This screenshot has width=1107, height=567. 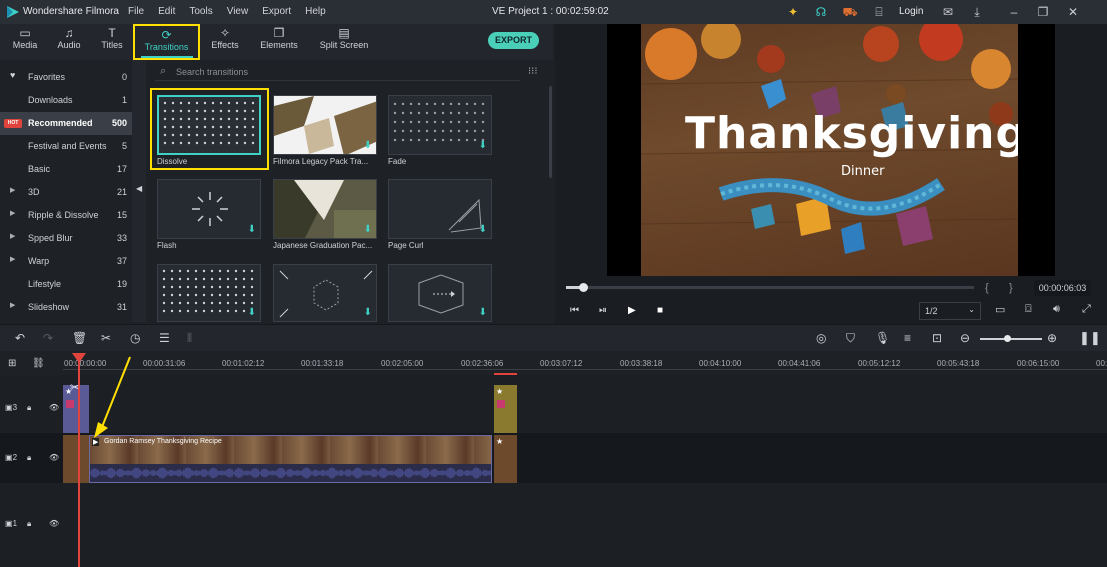 I want to click on clip-track2-start, so click(x=76, y=459).